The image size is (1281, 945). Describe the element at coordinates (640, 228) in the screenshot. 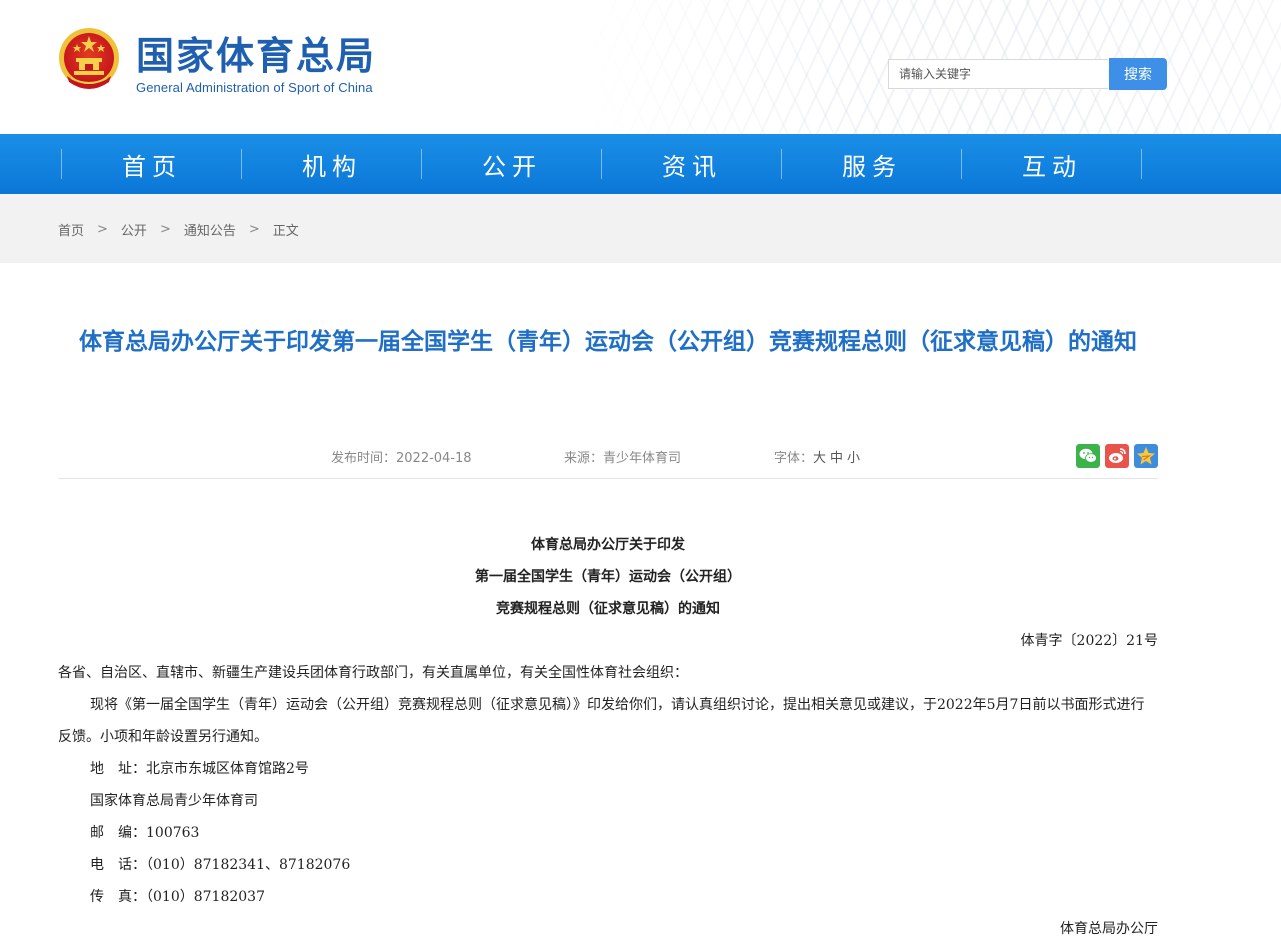

I see `breadcrumb-bar: 首页 > 公开 > 通知公告 > 正文` at that location.